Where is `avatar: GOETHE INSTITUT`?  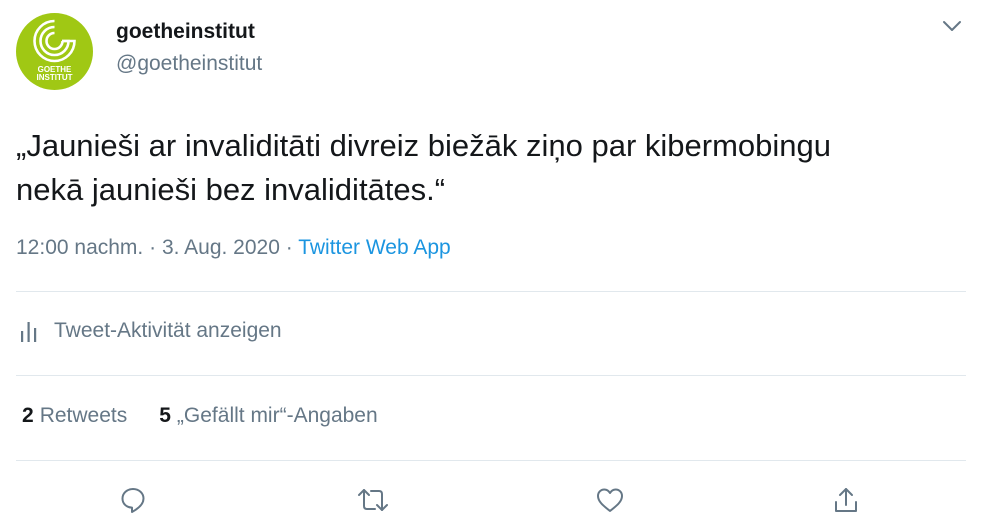
avatar: GOETHE INSTITUT is located at coordinates (54, 51).